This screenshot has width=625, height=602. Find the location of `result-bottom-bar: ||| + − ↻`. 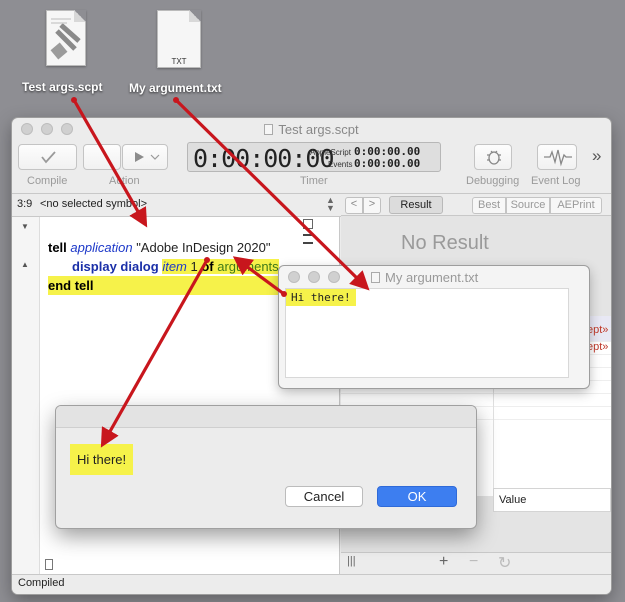

result-bottom-bar: ||| + − ↻ is located at coordinates (476, 563).